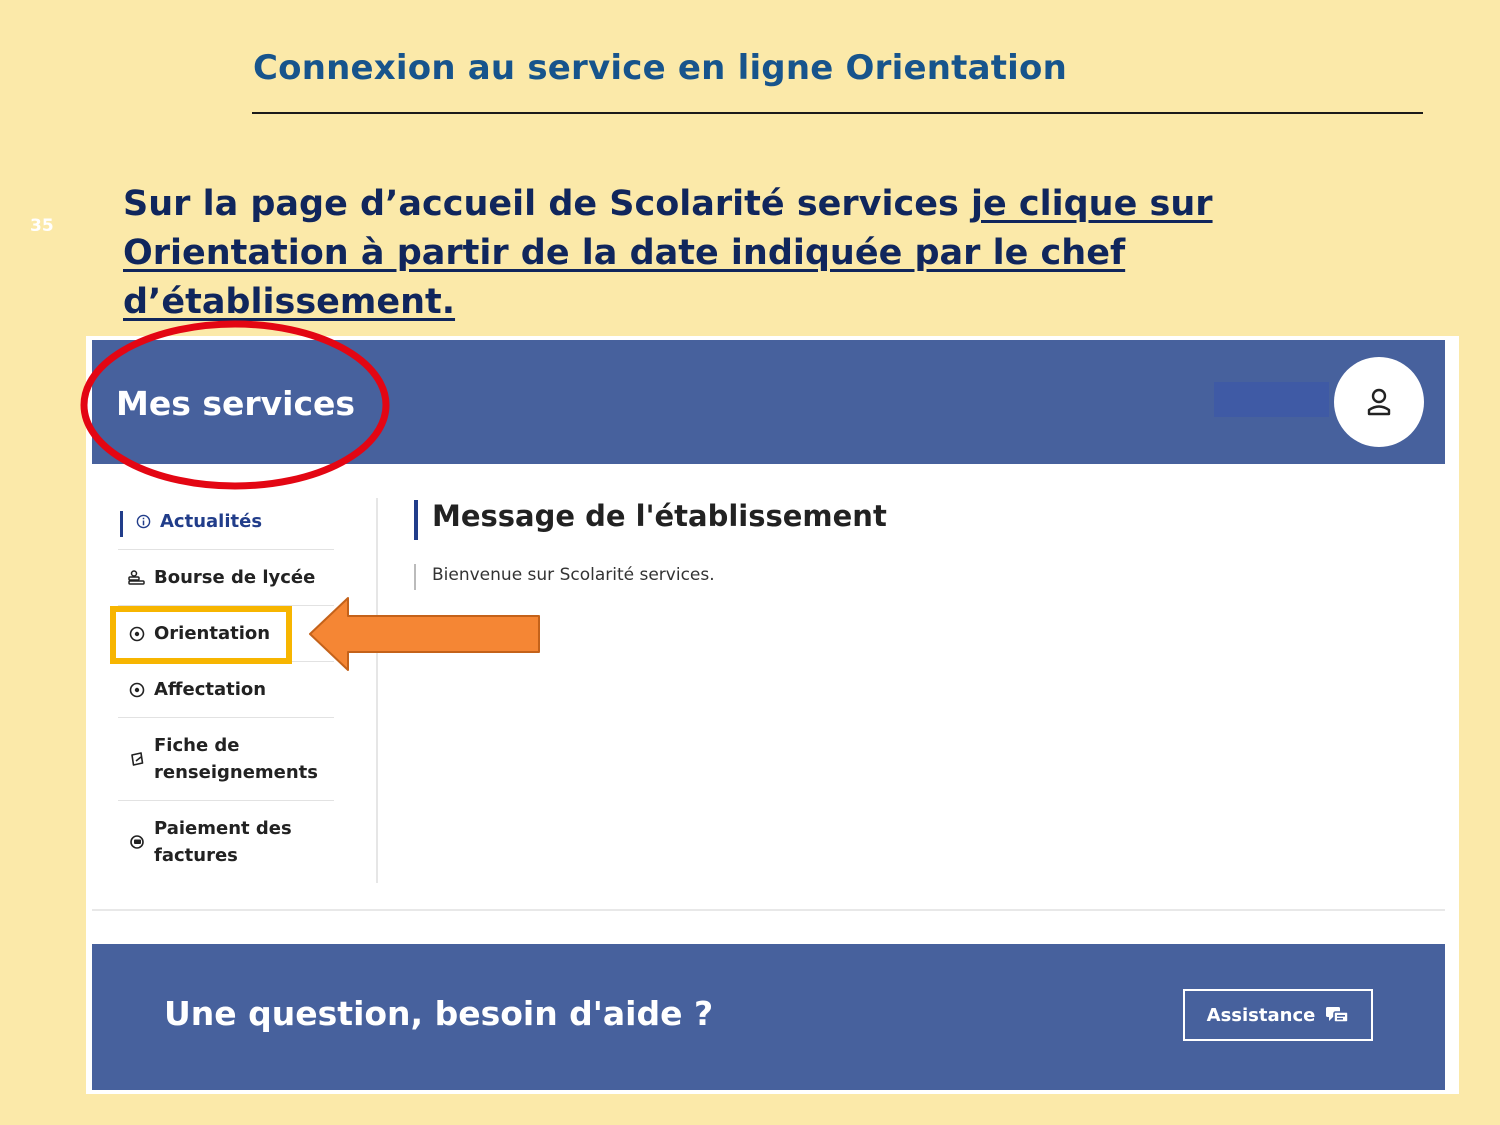  I want to click on sidebar-item-label-line1: Paiement des, so click(223, 828).